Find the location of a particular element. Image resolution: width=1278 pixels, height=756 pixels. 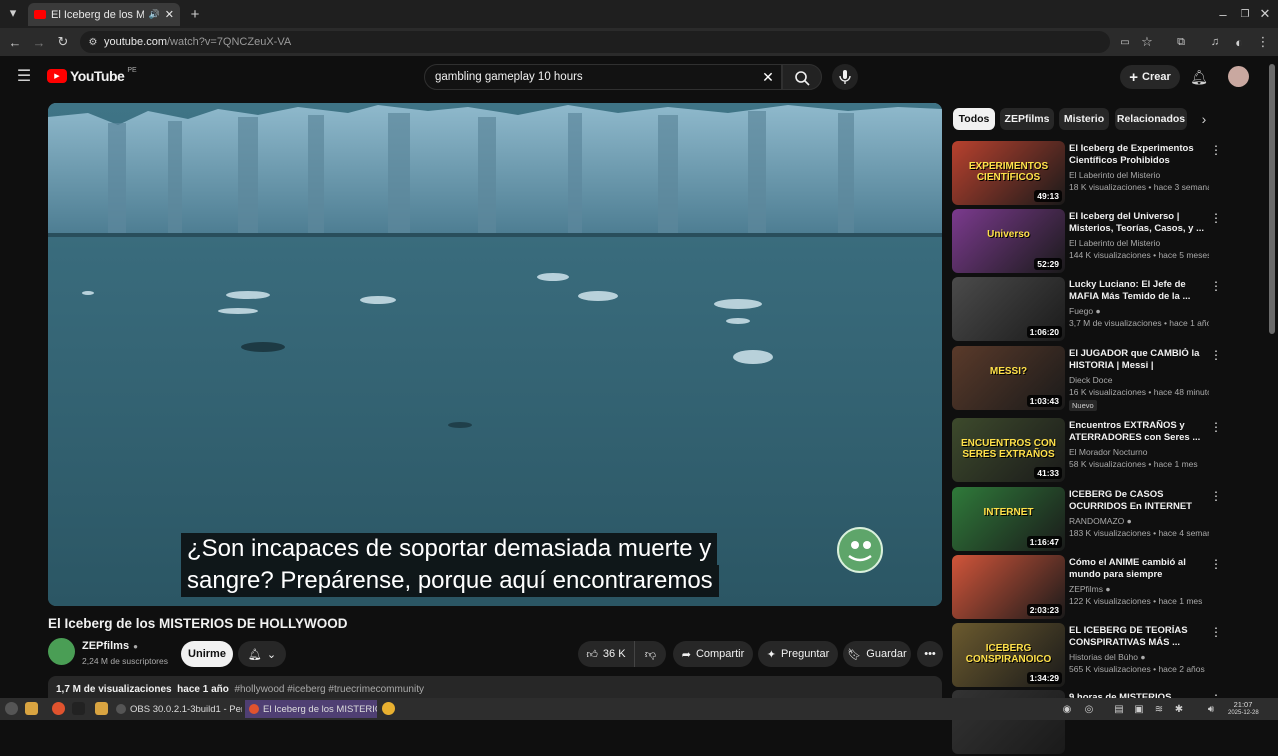

tray-steam-icon: ◎ is located at coordinates (1089, 709).